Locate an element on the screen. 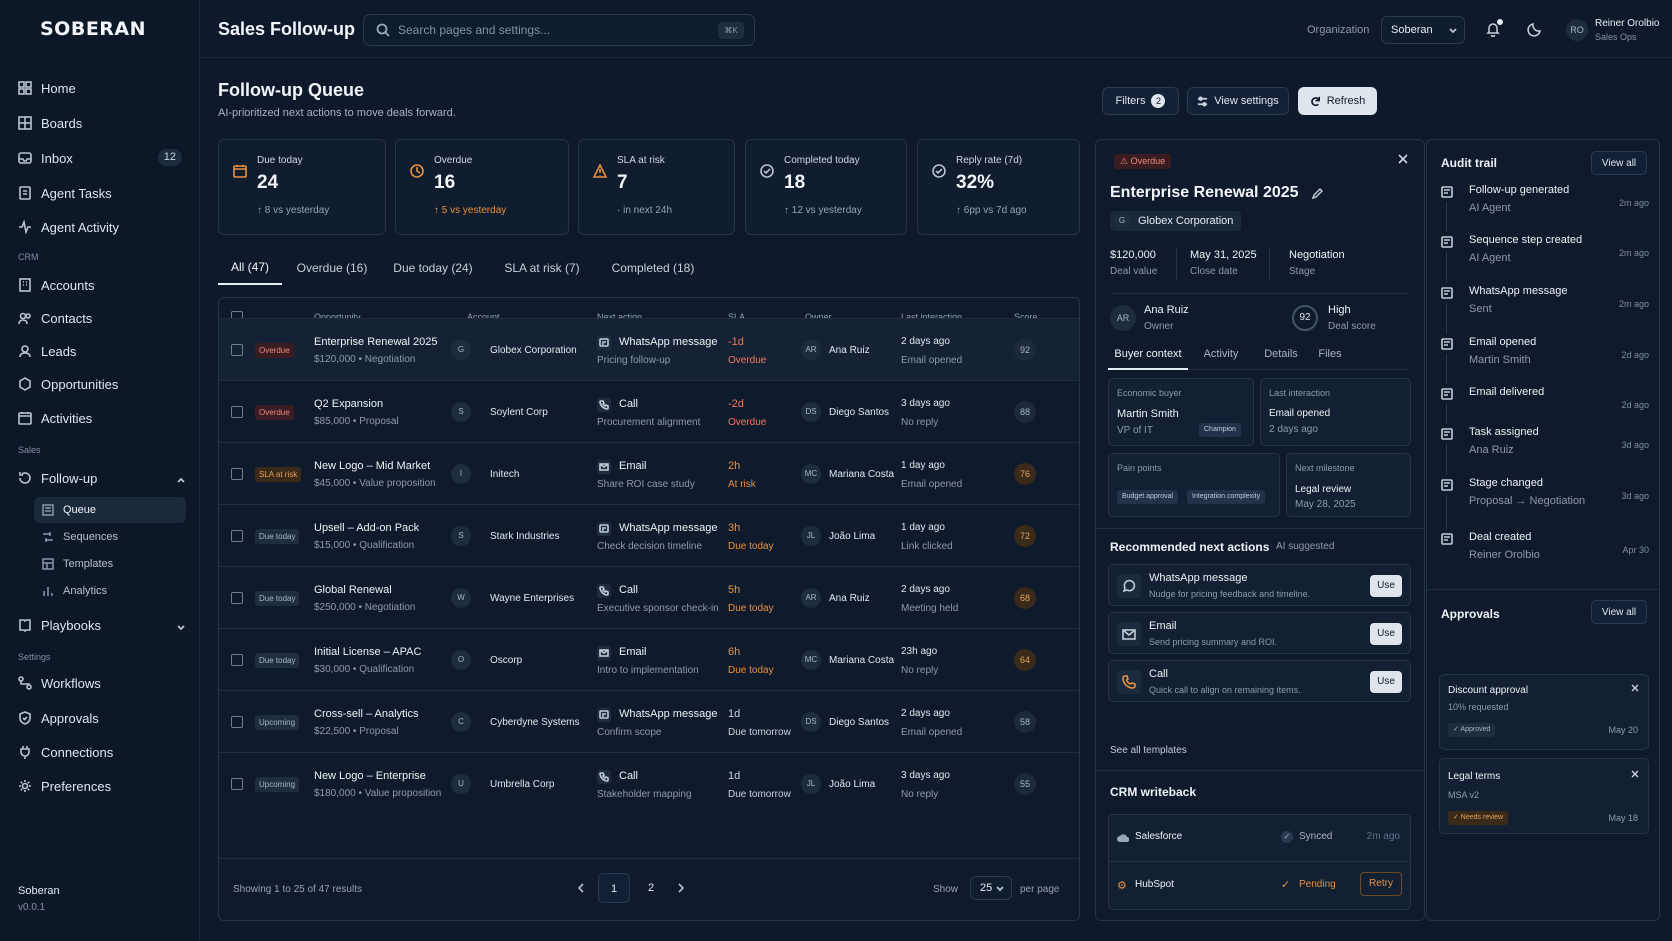 The height and width of the screenshot is (941, 1672). opportunity-name: Global Renewal is located at coordinates (353, 590).